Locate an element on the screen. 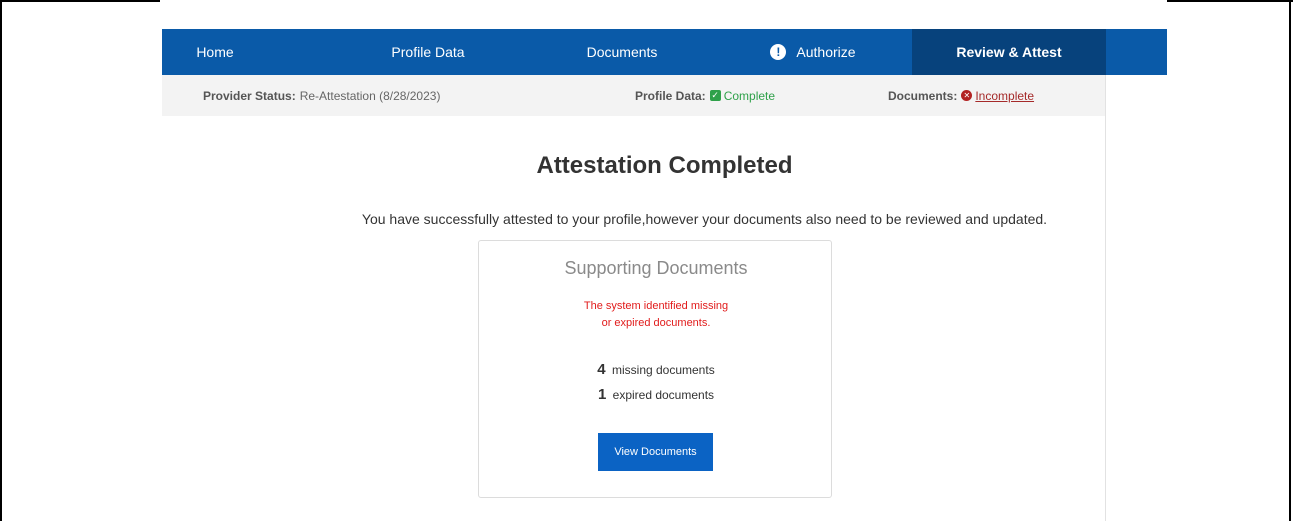 Image resolution: width=1293 pixels, height=521 pixels. nav-tab-profile-data-label: Profile Data is located at coordinates (428, 52).